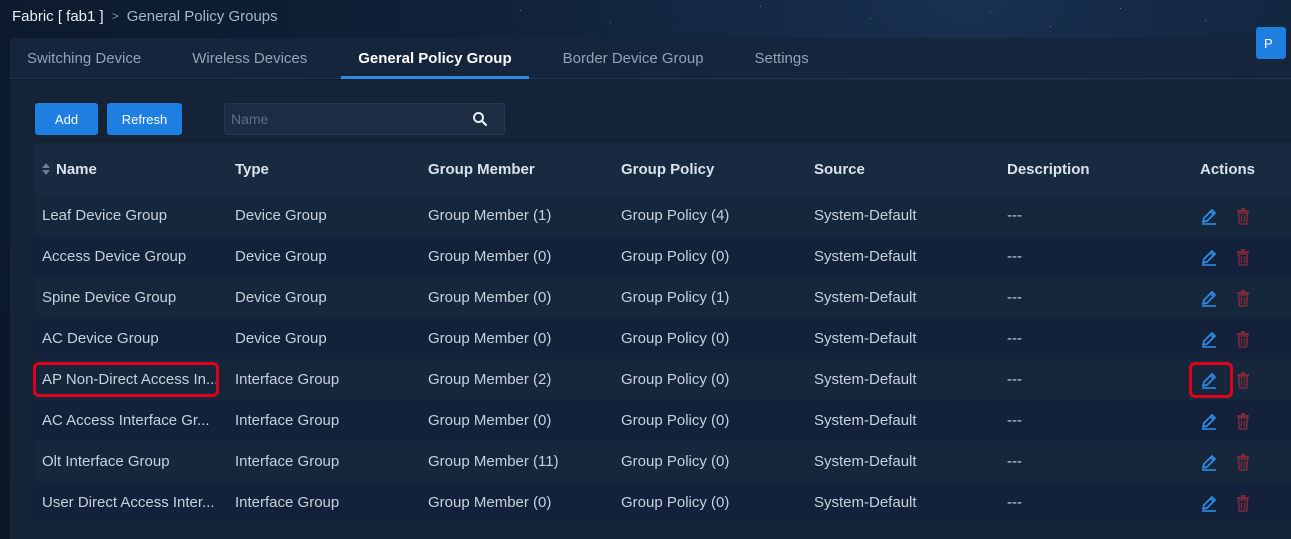 The image size is (1291, 539). Describe the element at coordinates (100, 338) in the screenshot. I see `cell-name: AC Device Group` at that location.